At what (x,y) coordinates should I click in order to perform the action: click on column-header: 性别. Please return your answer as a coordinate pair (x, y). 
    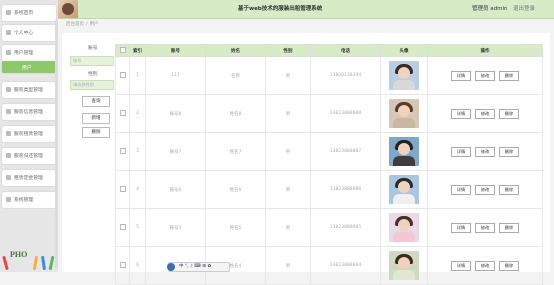
    Looking at the image, I should click on (288, 50).